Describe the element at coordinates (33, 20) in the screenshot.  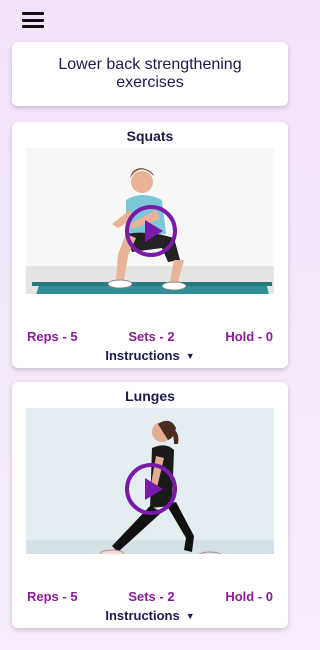
I see `hamburger-menu-icon` at that location.